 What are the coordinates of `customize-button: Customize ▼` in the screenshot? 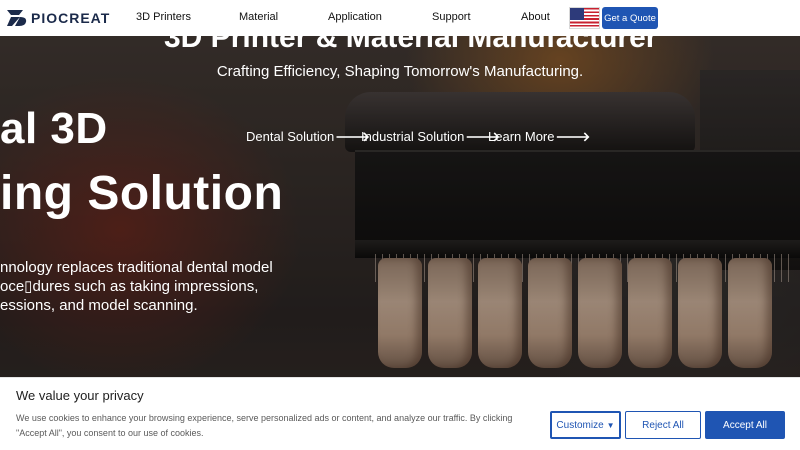 It's located at (585, 425).